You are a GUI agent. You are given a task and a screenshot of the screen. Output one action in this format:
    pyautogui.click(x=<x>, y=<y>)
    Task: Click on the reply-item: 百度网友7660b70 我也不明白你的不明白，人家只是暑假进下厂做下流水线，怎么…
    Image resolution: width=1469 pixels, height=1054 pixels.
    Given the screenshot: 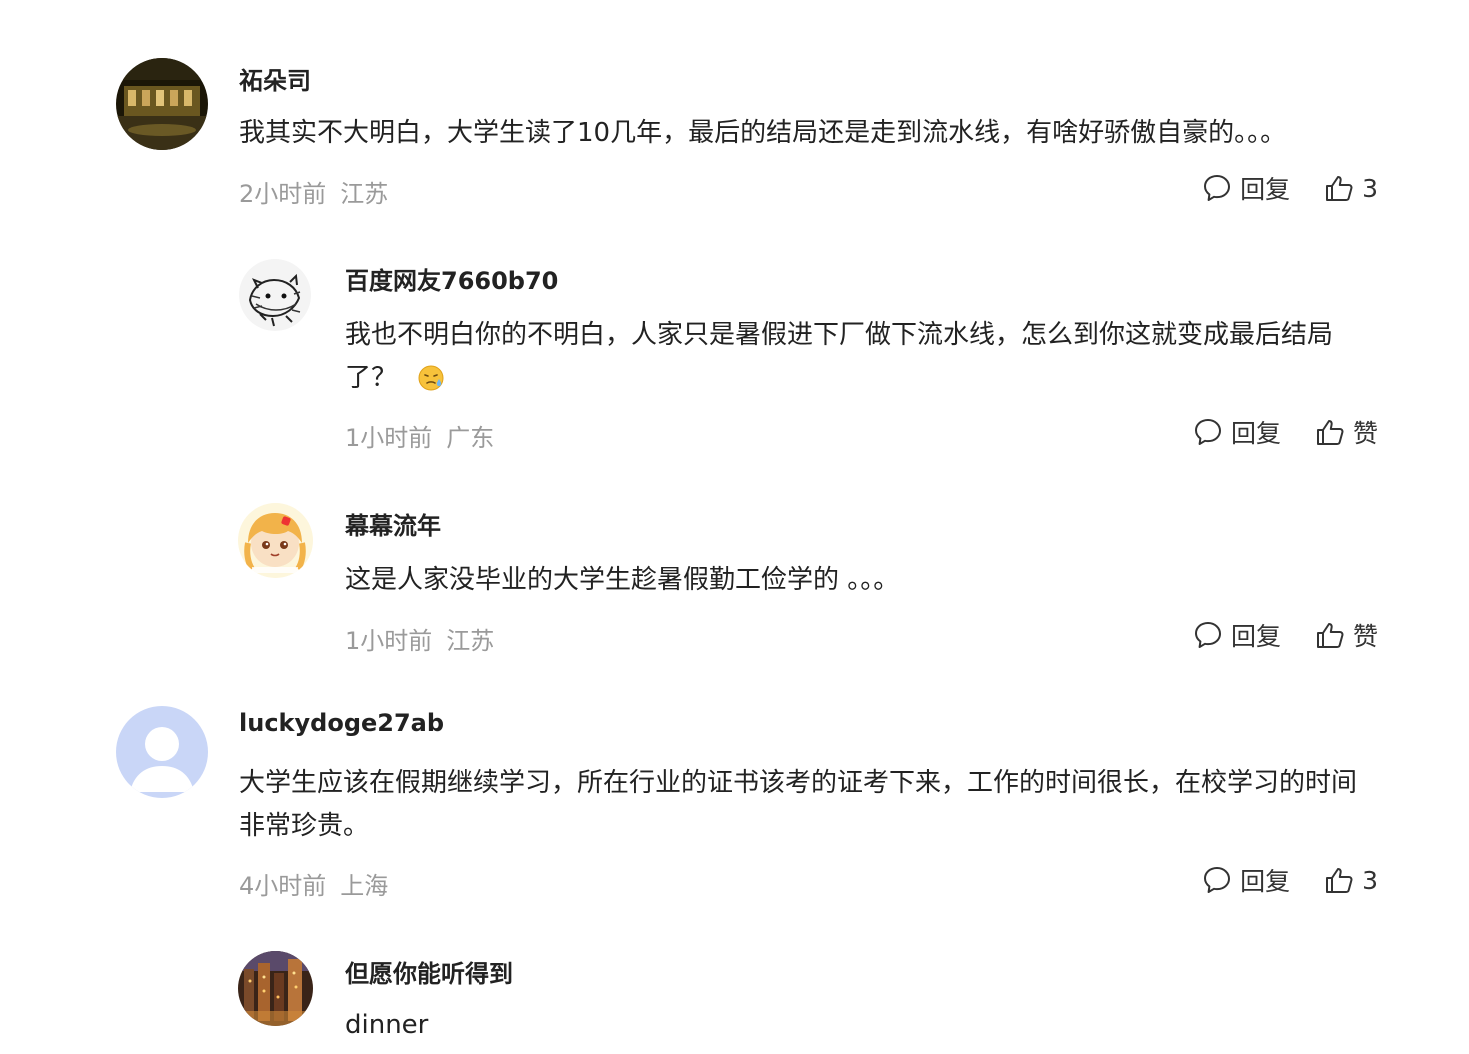 What is the action you would take?
    pyautogui.click(x=808, y=358)
    